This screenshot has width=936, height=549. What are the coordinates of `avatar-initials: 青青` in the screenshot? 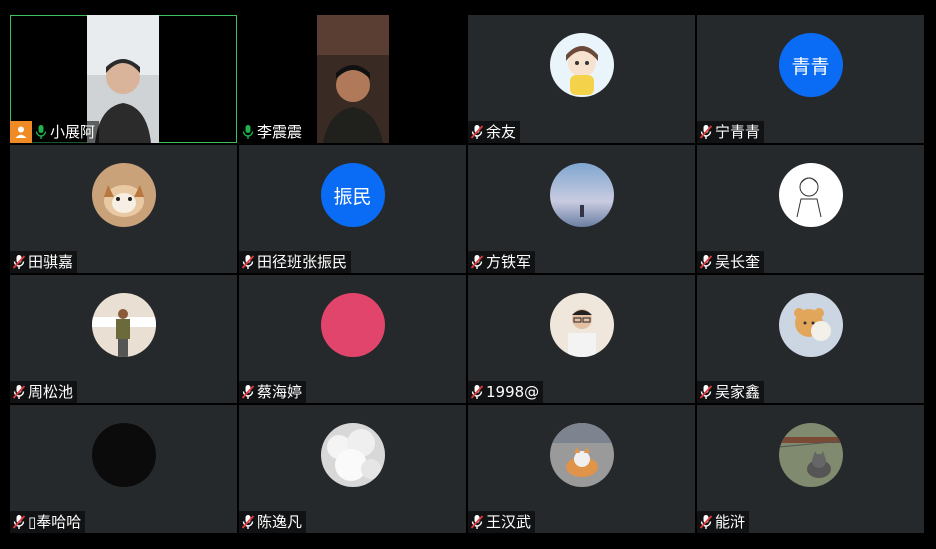 It's located at (810, 66).